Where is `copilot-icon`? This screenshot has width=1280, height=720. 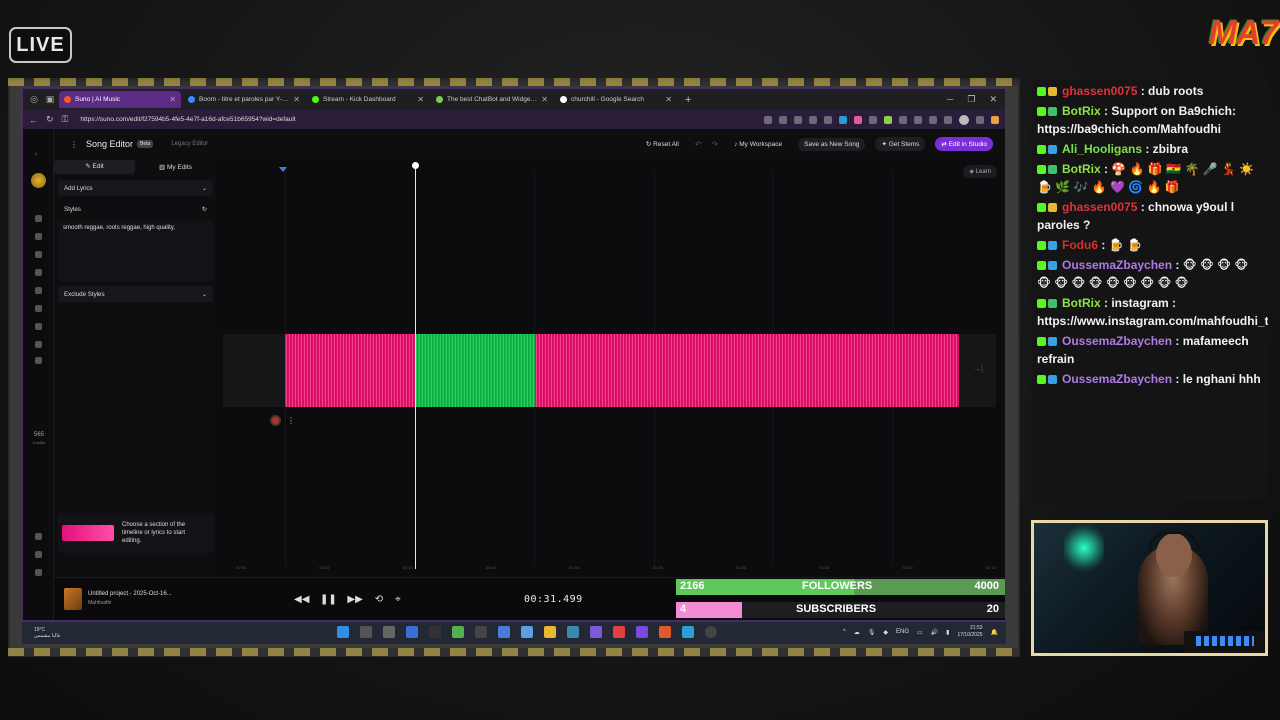 copilot-icon is located at coordinates (995, 119).